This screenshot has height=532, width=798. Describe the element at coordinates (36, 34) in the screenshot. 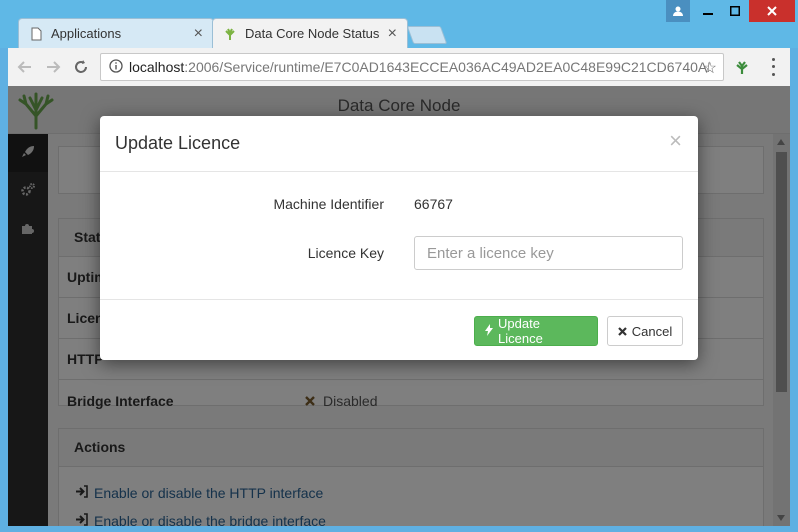

I see `page-icon` at that location.